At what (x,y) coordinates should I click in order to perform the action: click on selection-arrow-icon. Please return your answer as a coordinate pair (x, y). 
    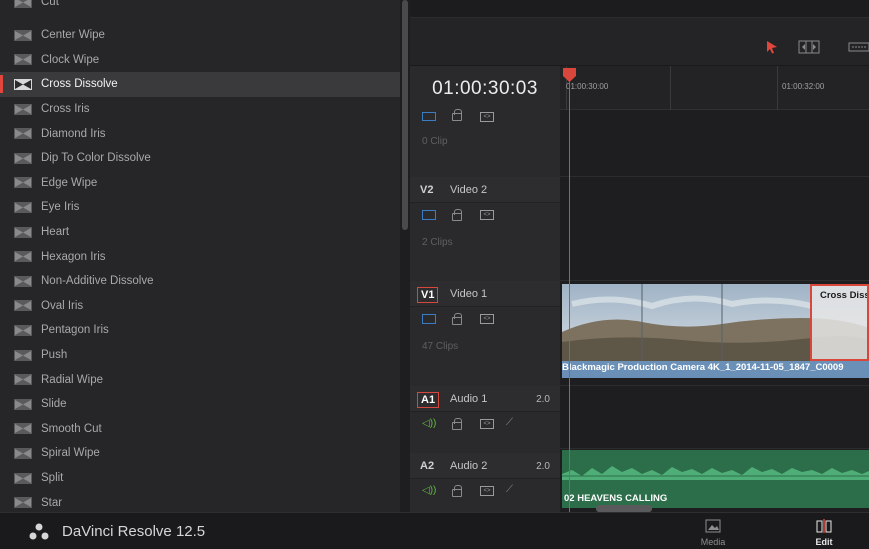
    Looking at the image, I should click on (772, 47).